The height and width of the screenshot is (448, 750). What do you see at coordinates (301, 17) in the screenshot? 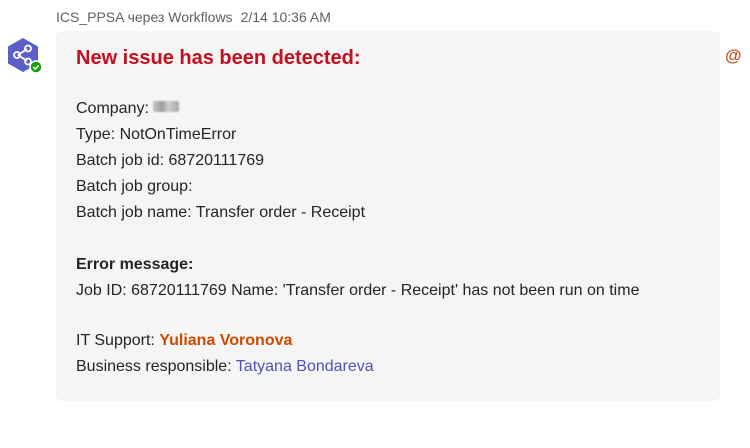
I see `message-time: 10:36 AM` at bounding box center [301, 17].